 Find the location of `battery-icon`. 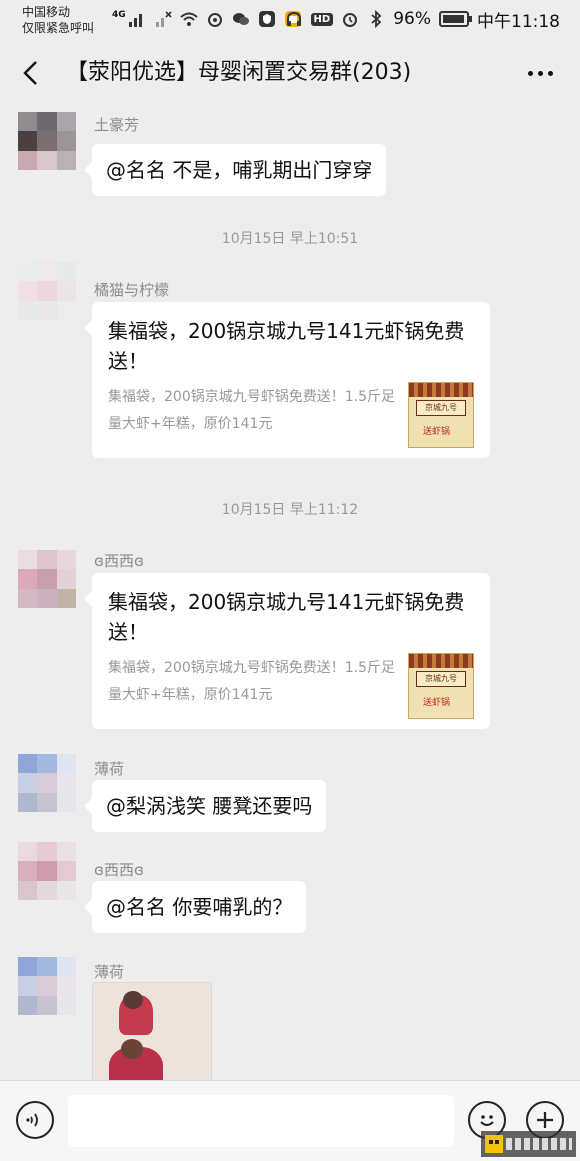

battery-icon is located at coordinates (455, 19).